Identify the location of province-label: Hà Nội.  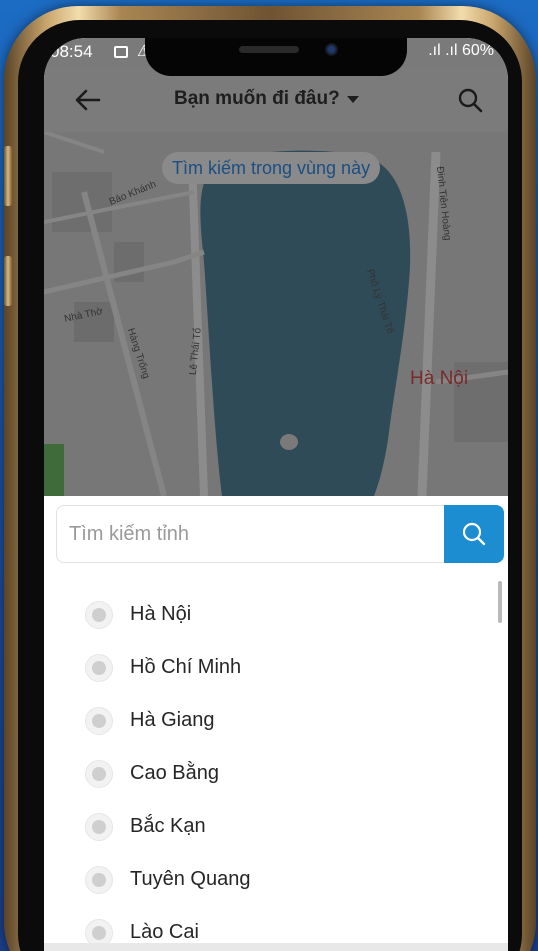
(161, 614).